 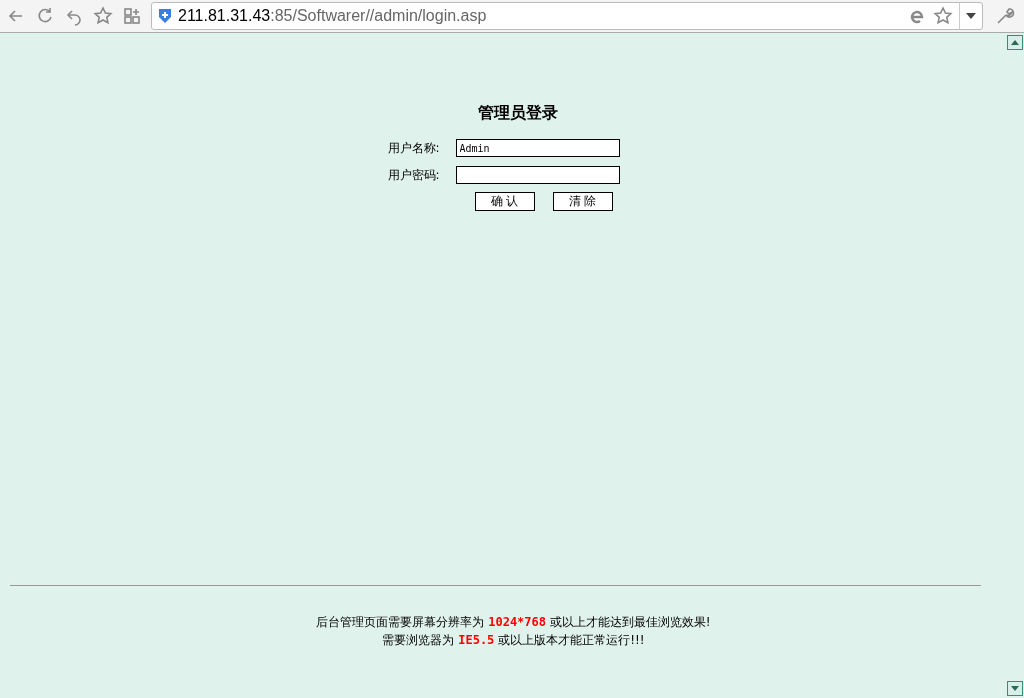 What do you see at coordinates (165, 16) in the screenshot?
I see `shield-icon` at bounding box center [165, 16].